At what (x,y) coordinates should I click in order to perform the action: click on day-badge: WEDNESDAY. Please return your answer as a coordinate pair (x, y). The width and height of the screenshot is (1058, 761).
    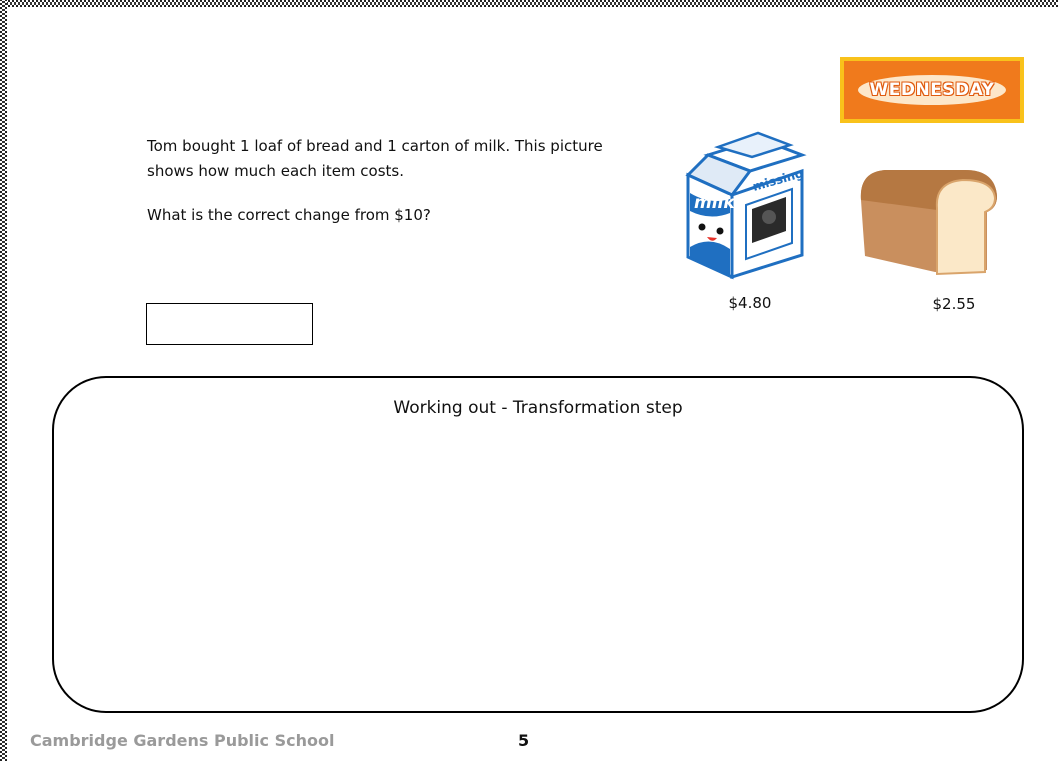
    Looking at the image, I should click on (932, 90).